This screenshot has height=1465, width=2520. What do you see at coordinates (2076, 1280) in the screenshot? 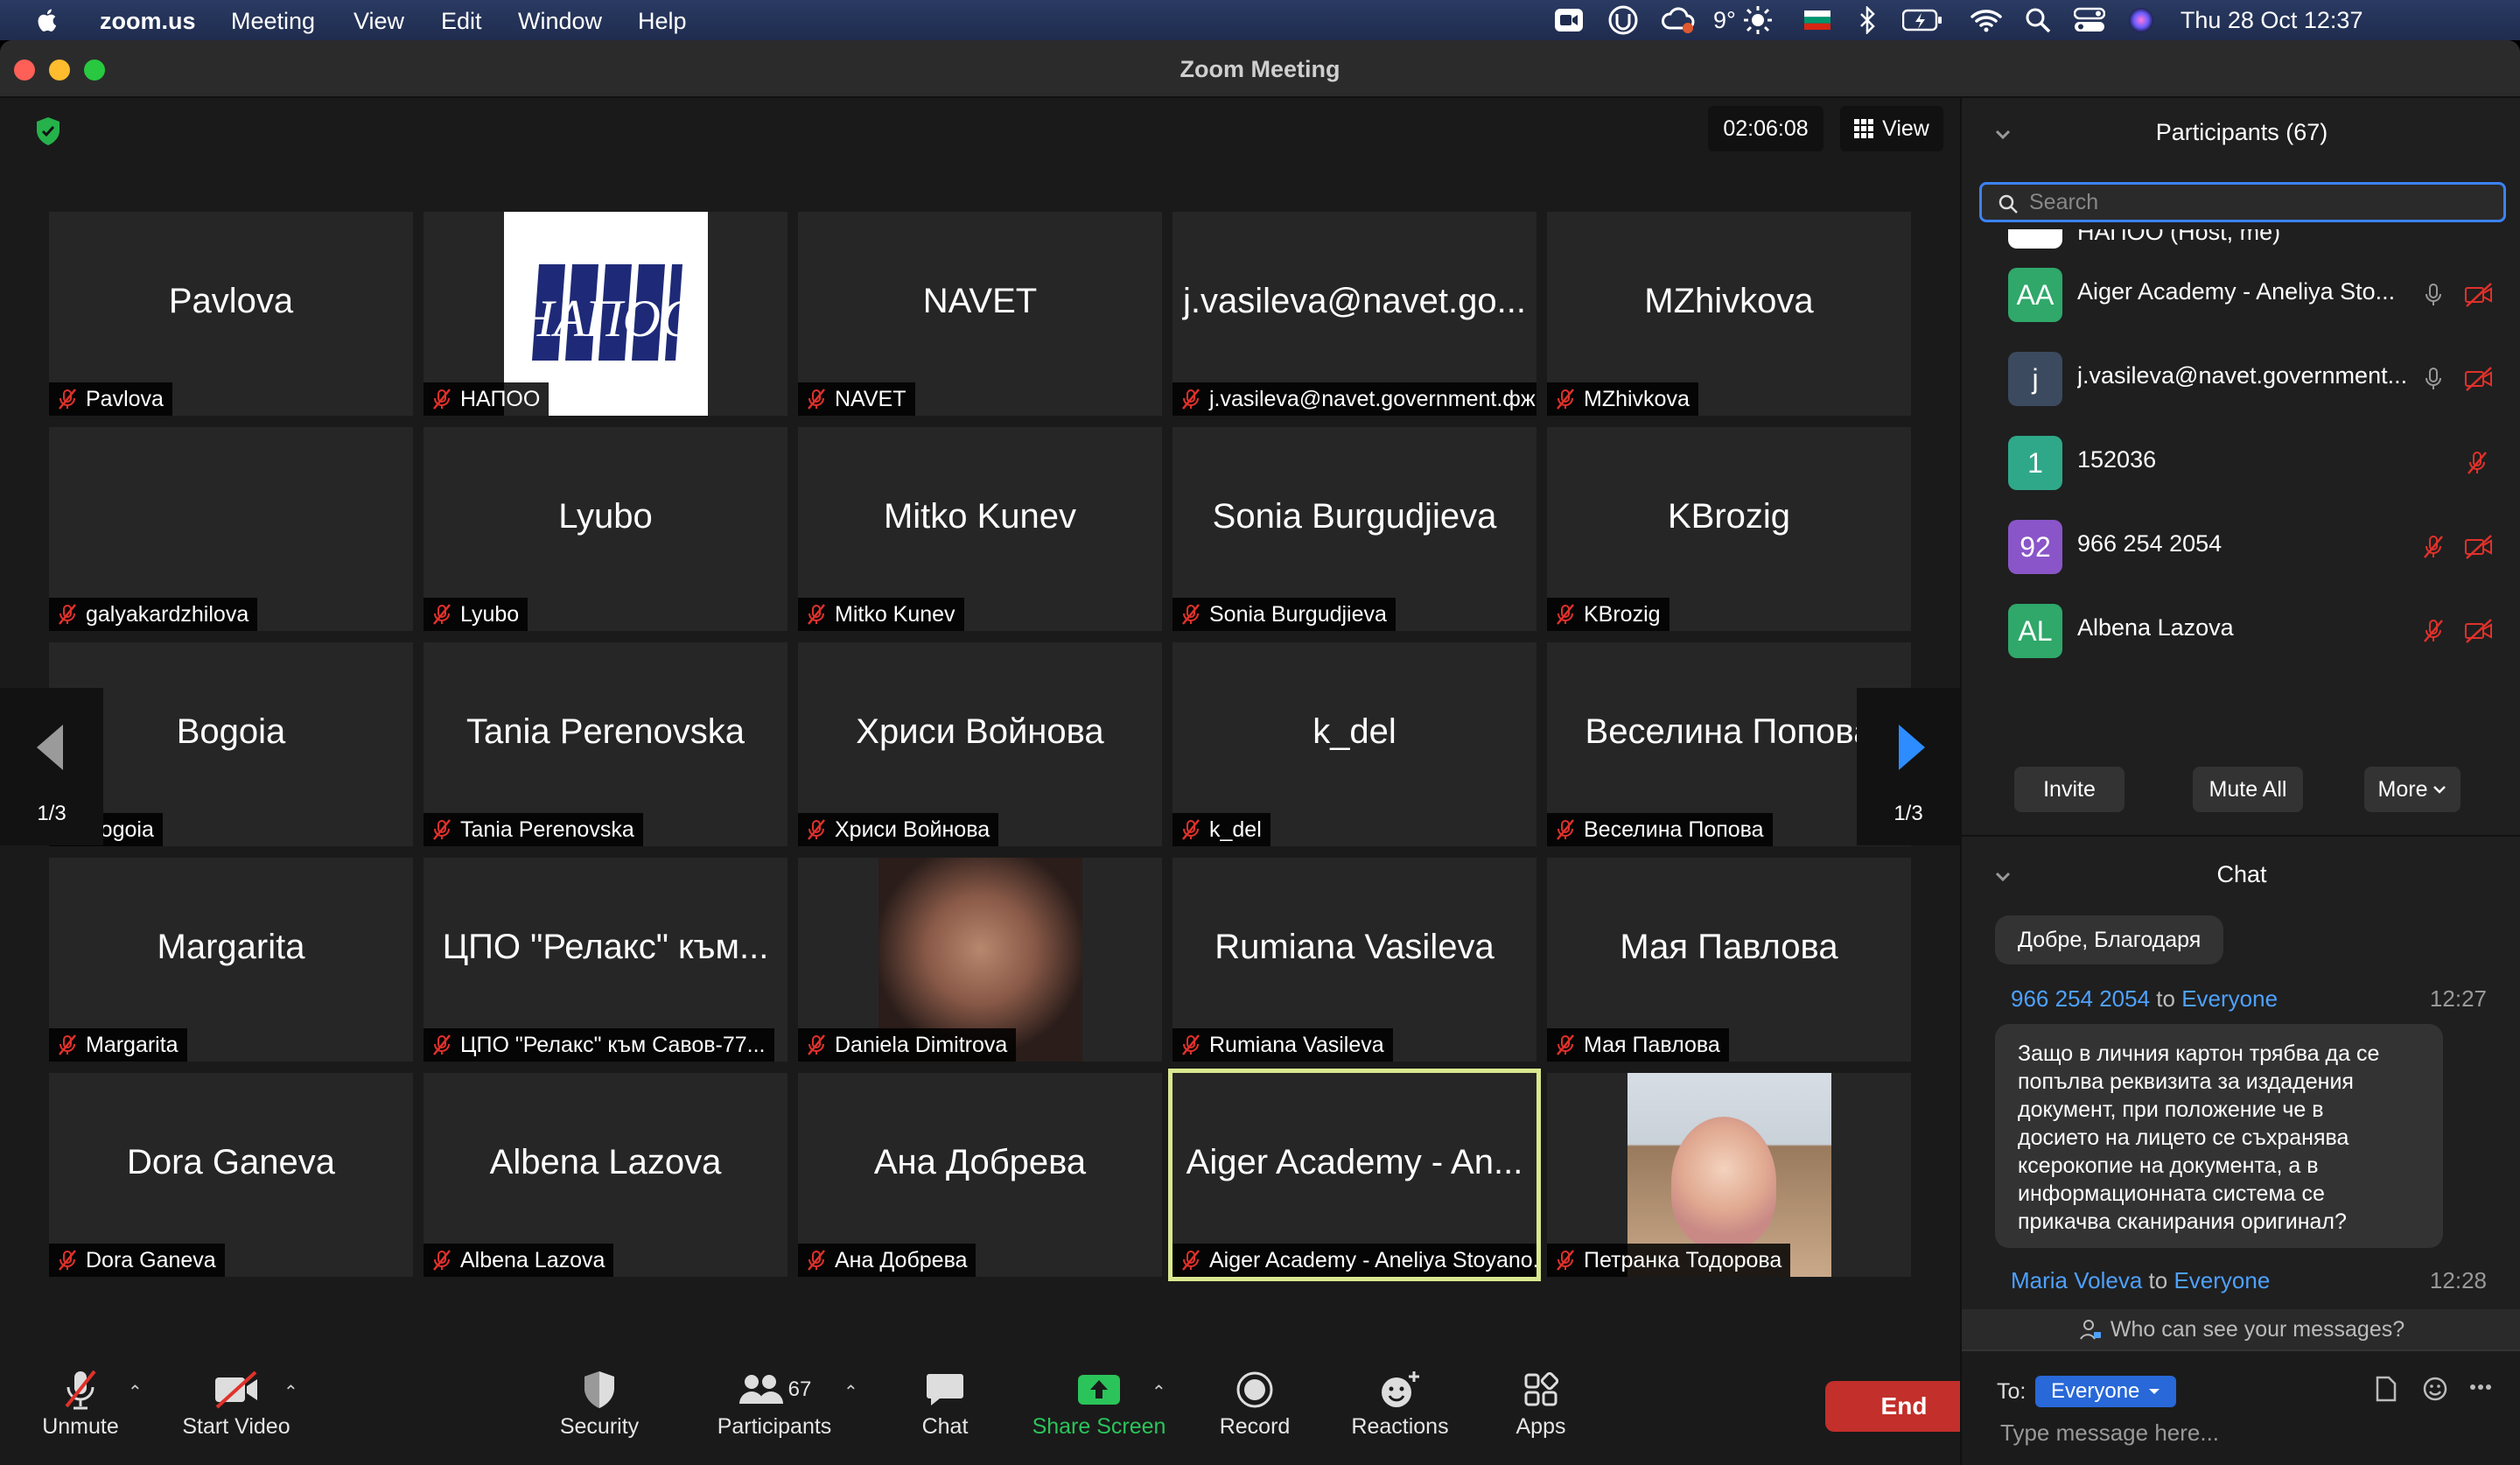
I see `sender-name: Maria Voleva` at bounding box center [2076, 1280].